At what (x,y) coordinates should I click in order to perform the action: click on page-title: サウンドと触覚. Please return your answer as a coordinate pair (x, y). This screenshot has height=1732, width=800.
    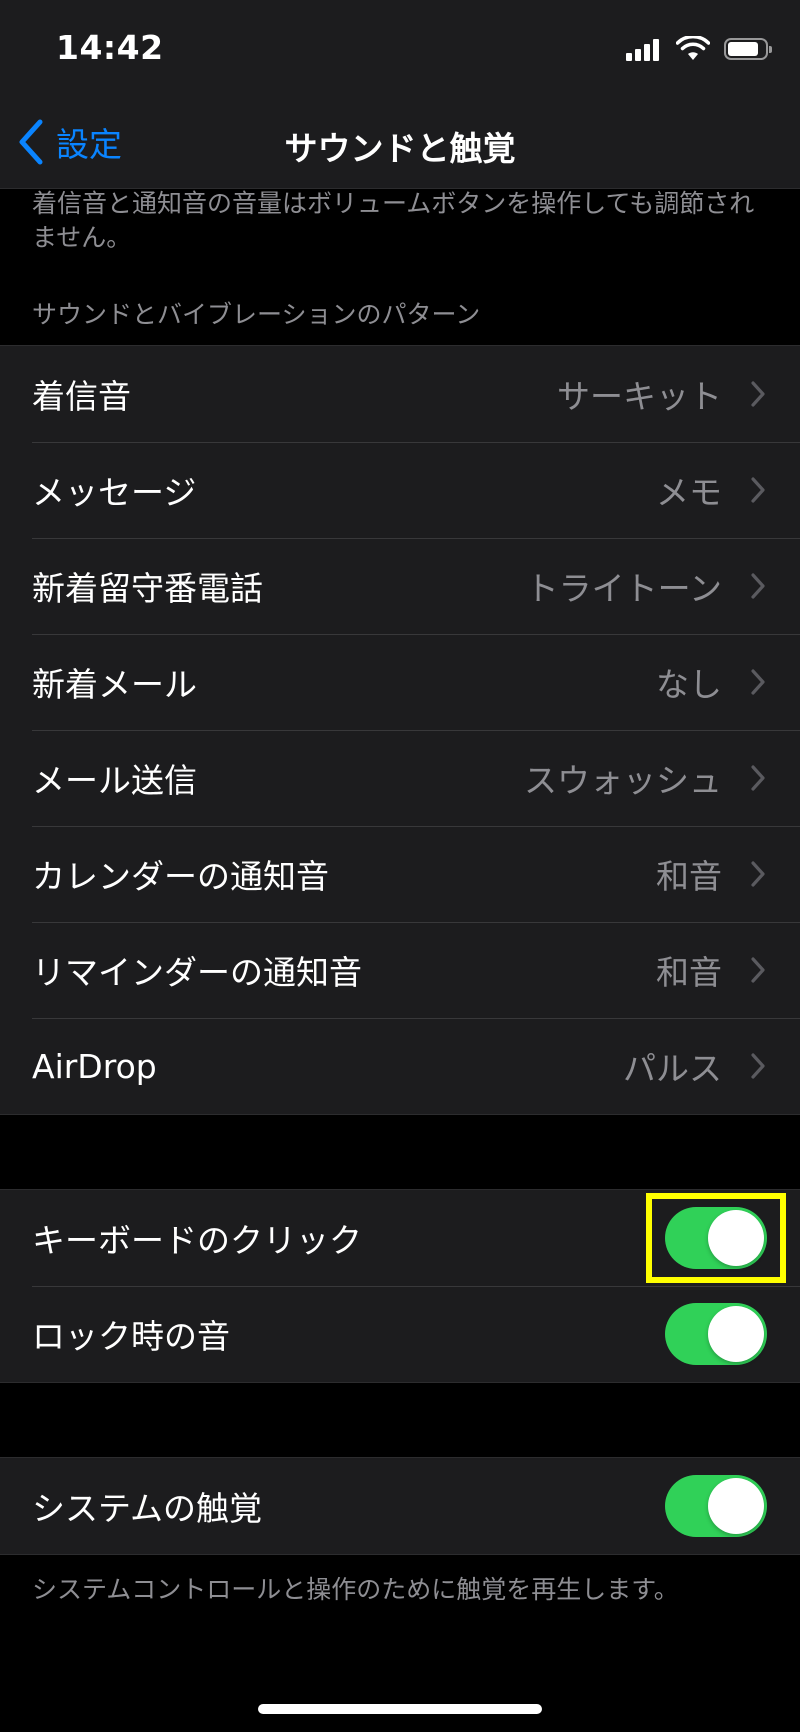
    Looking at the image, I should click on (400, 148).